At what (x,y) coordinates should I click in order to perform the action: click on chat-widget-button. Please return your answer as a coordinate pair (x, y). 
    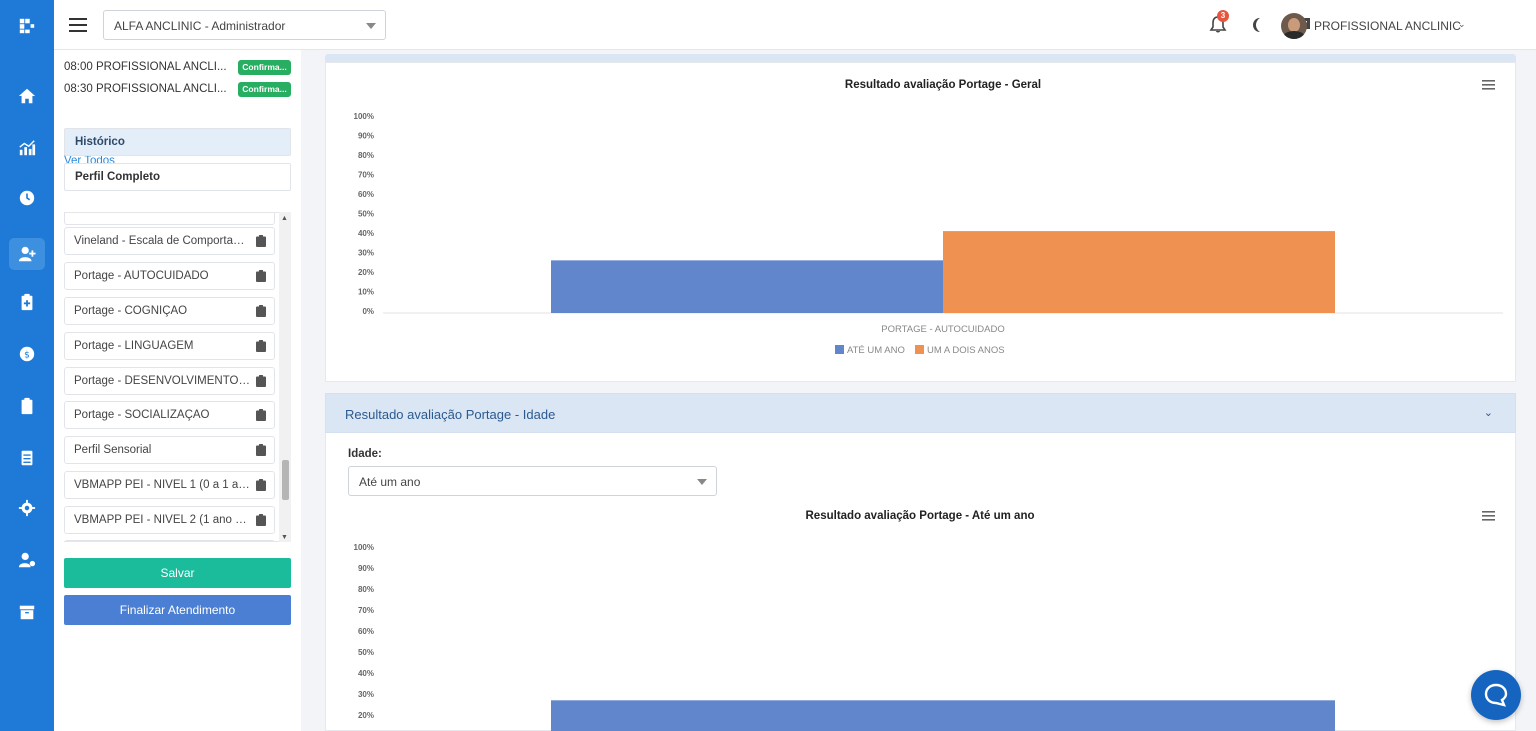
    Looking at the image, I should click on (1496, 695).